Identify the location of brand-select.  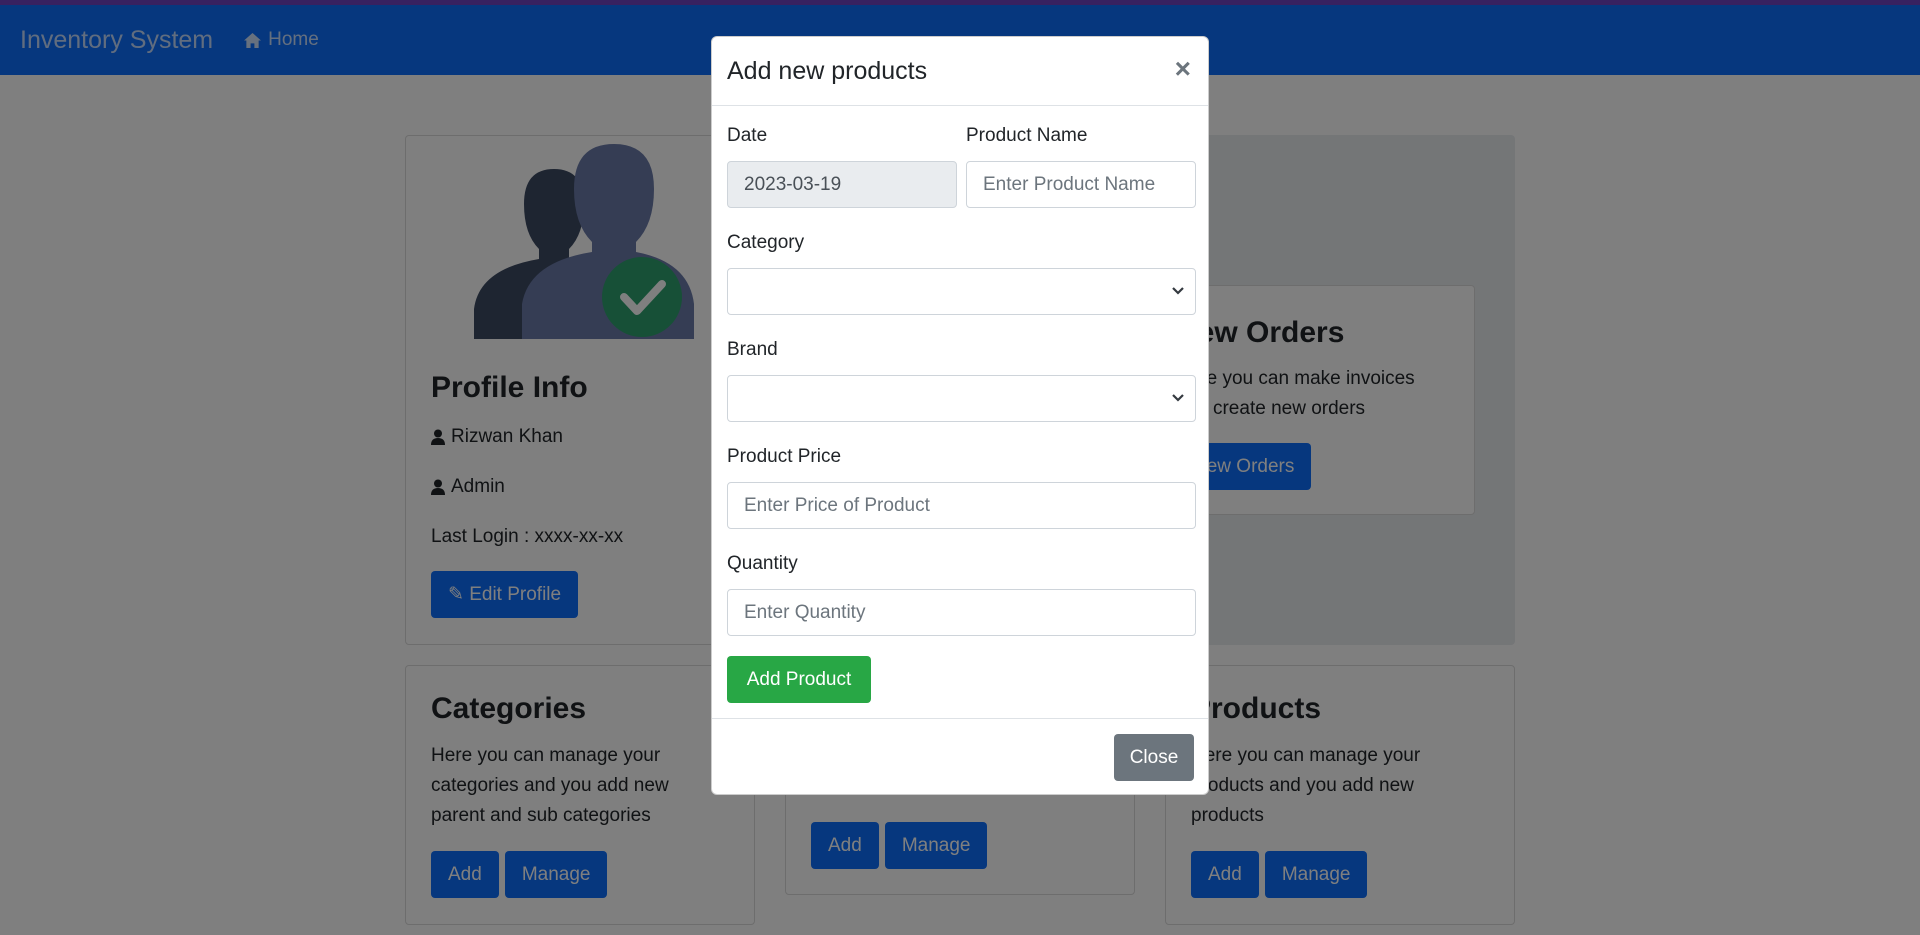
(961, 398).